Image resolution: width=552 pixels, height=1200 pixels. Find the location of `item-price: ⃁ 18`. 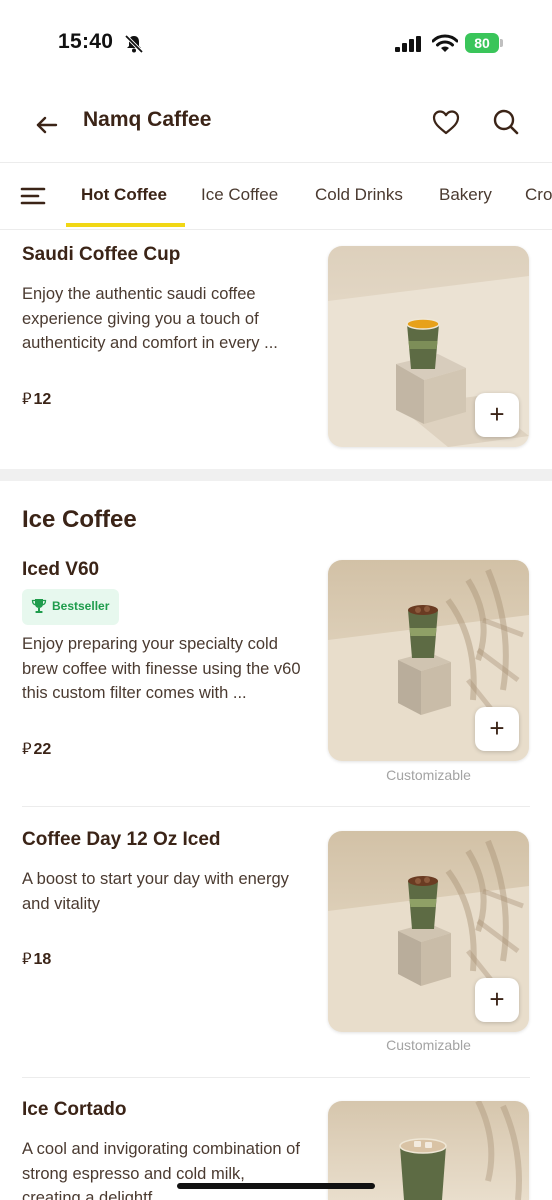

item-price: ⃁ 18 is located at coordinates (36, 959).